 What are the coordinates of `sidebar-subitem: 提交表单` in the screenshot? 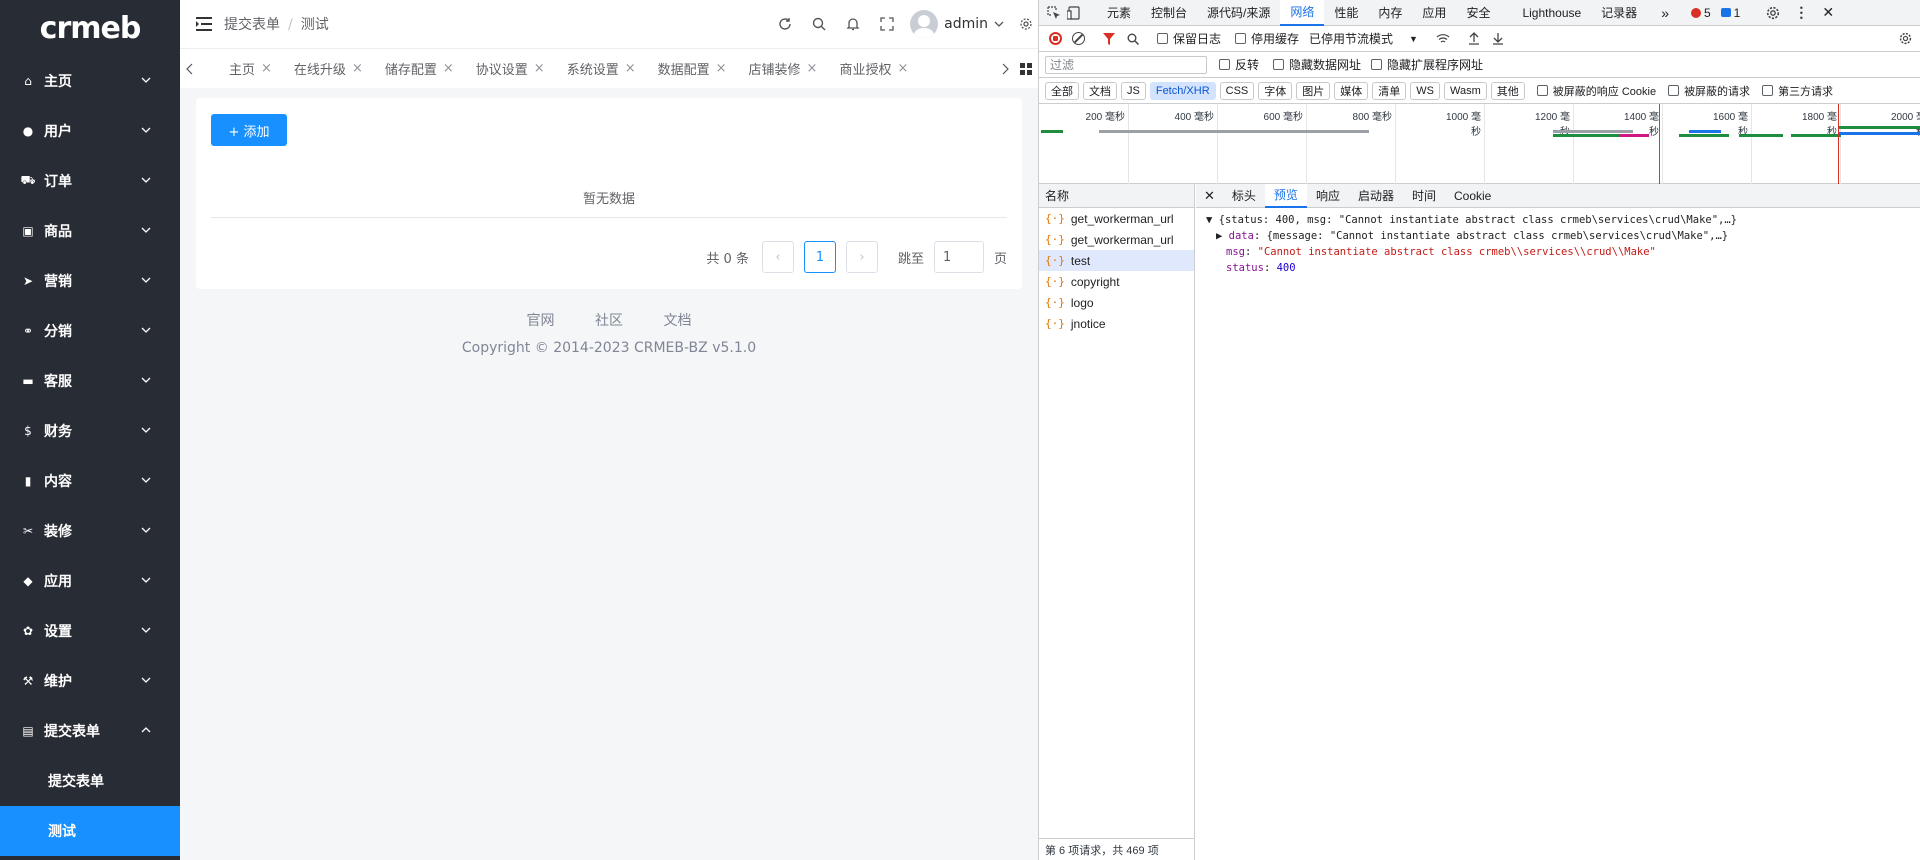 It's located at (90, 781).